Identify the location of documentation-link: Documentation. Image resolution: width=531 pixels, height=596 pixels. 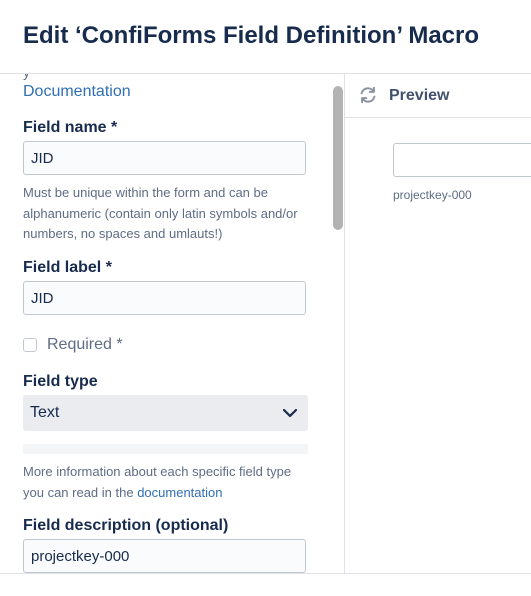
(77, 92).